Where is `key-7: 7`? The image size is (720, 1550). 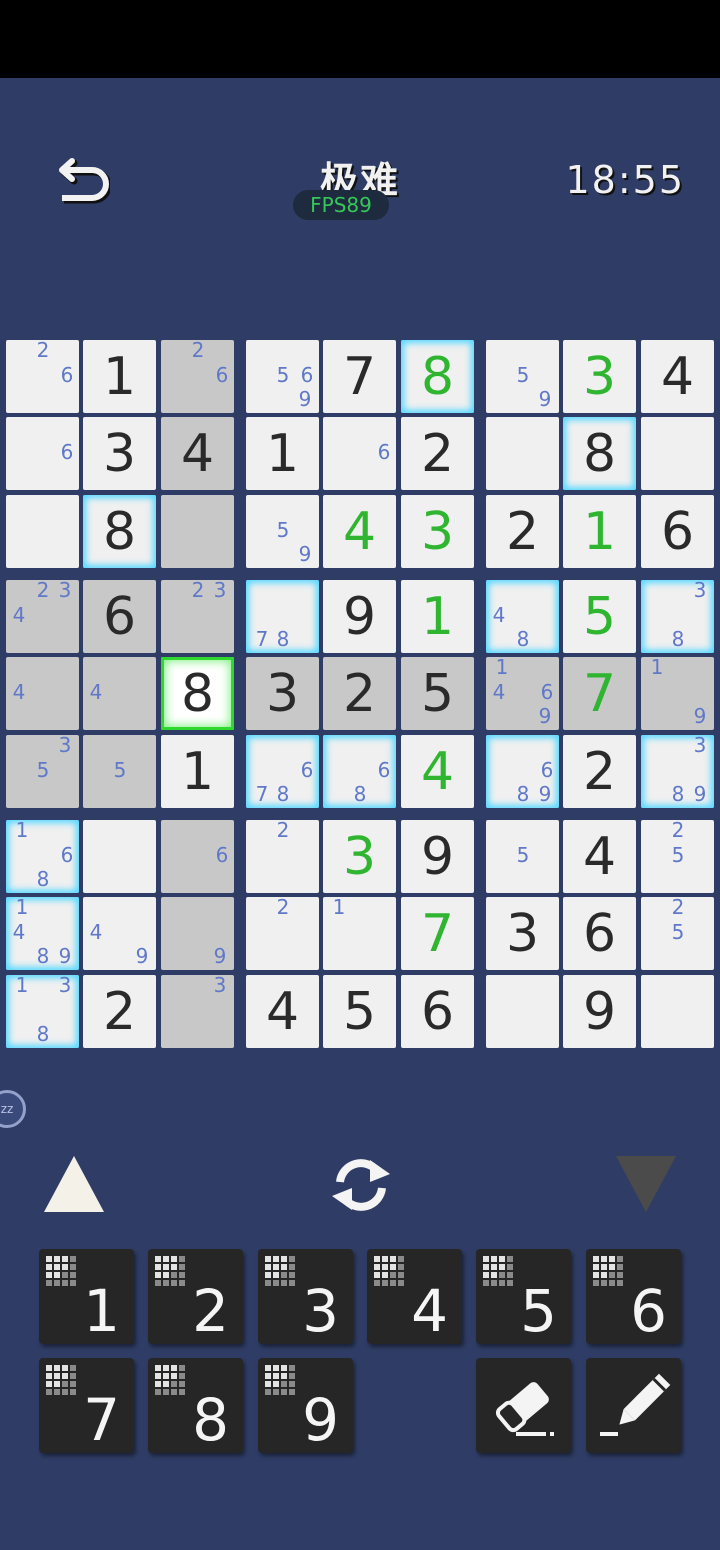
key-7: 7 is located at coordinates (86, 1405).